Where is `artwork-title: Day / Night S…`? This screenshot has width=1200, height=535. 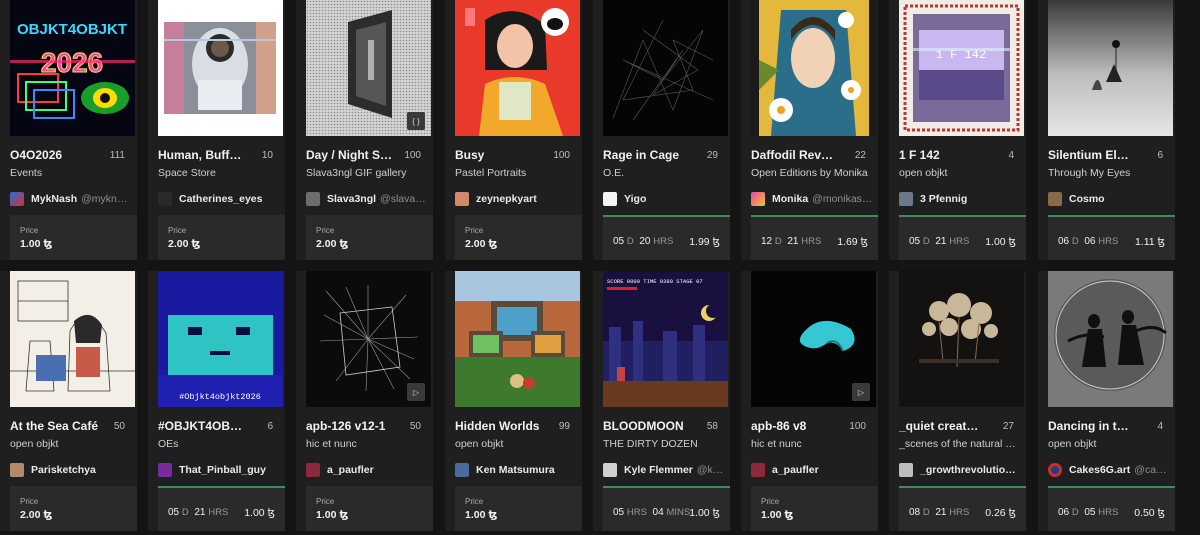
artwork-title: Day / Night S… is located at coordinates (353, 155).